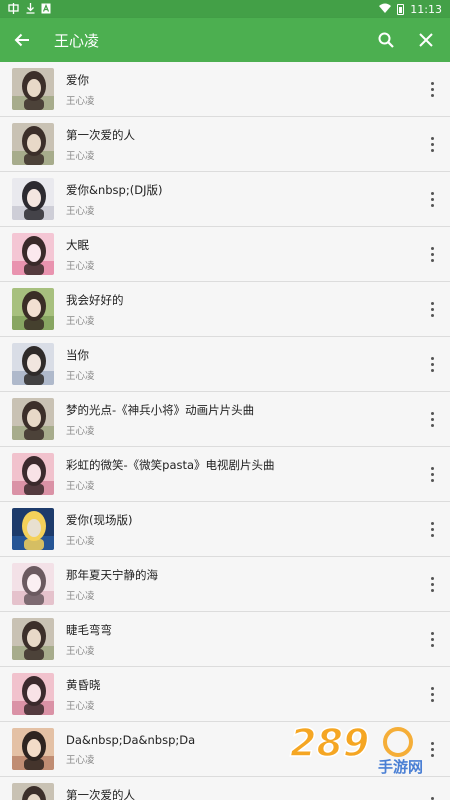 The image size is (450, 800). I want to click on song-title: 大眠, so click(77, 244).